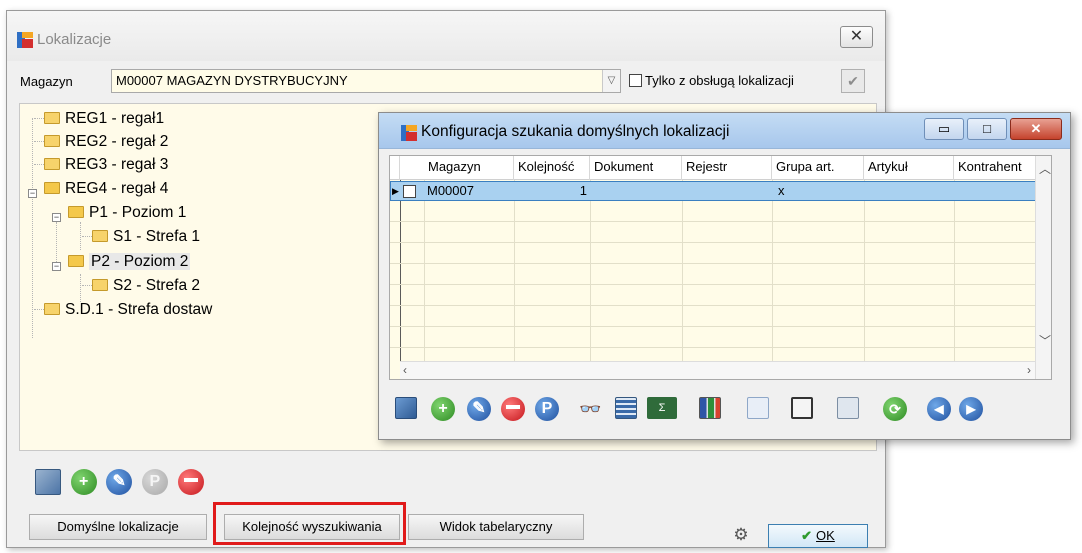  I want to click on vertical-scrollbar: ︿ ﹀, so click(1043, 267).